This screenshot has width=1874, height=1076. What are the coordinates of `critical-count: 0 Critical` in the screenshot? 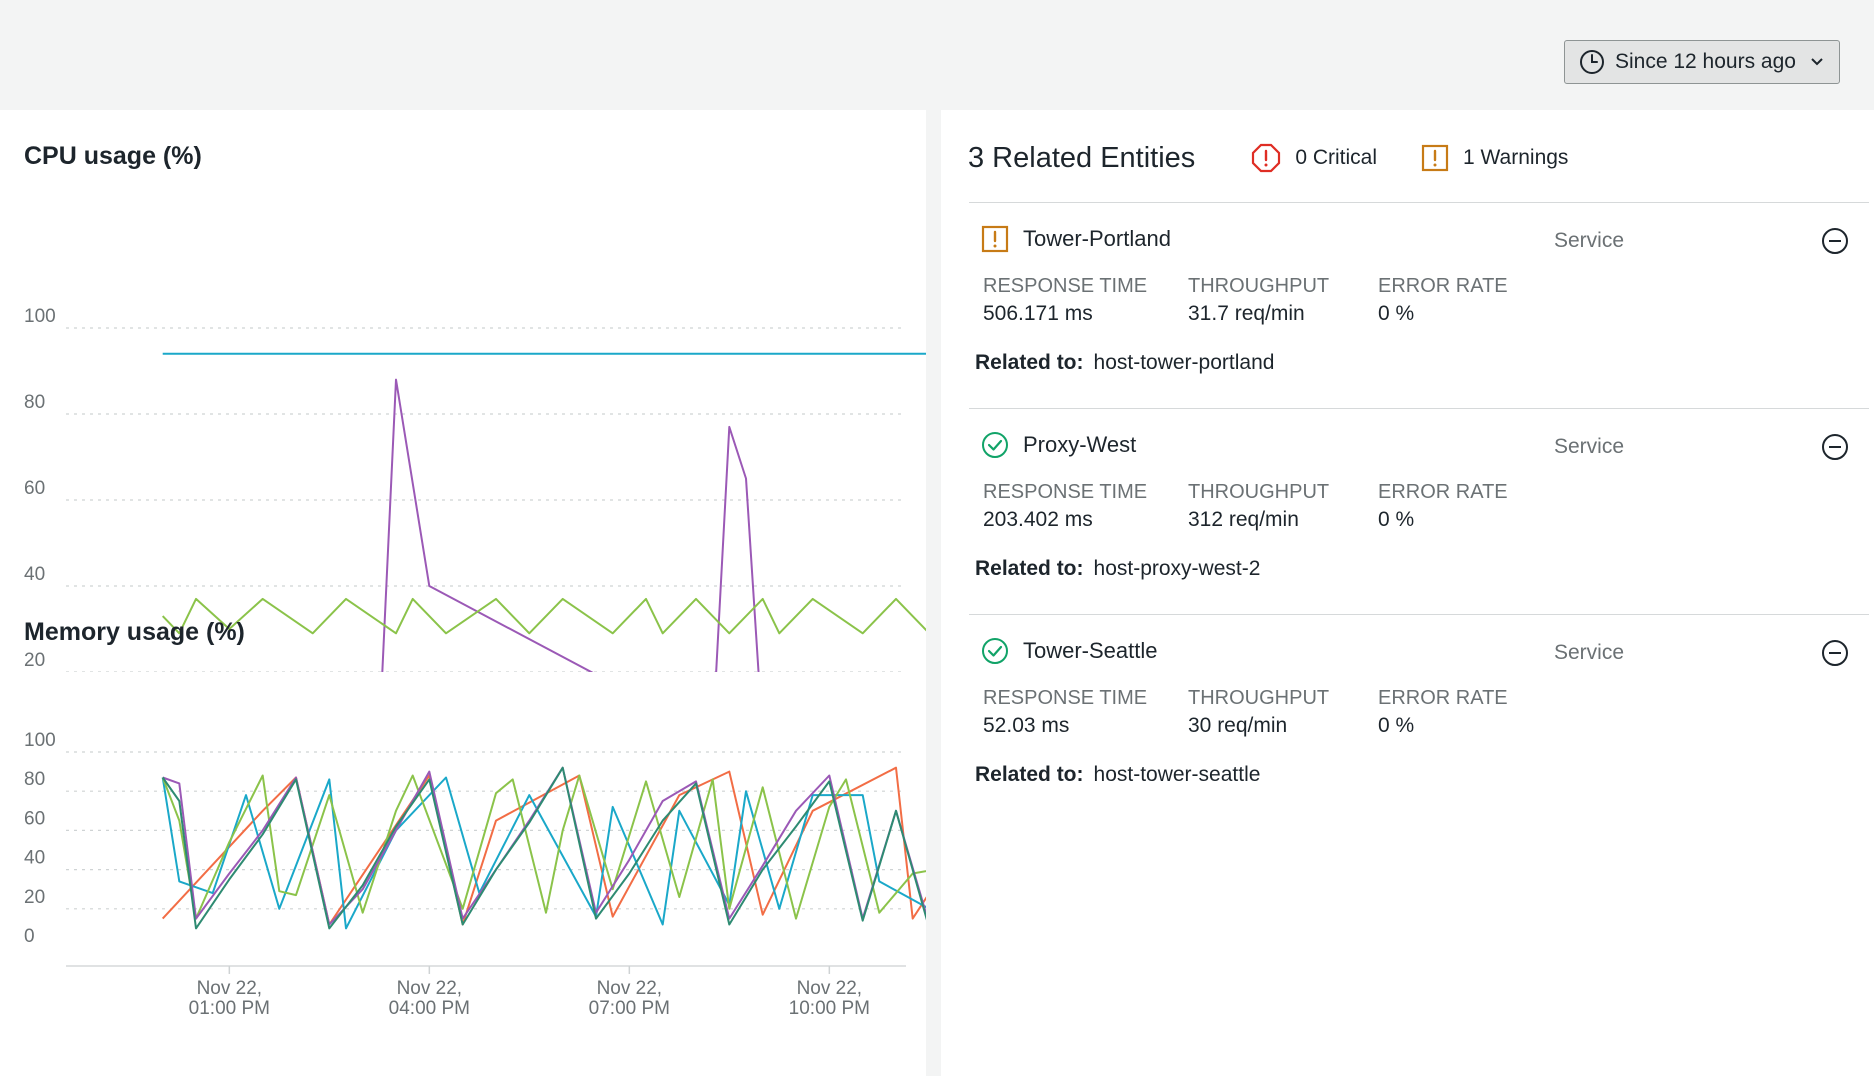 It's located at (1336, 157).